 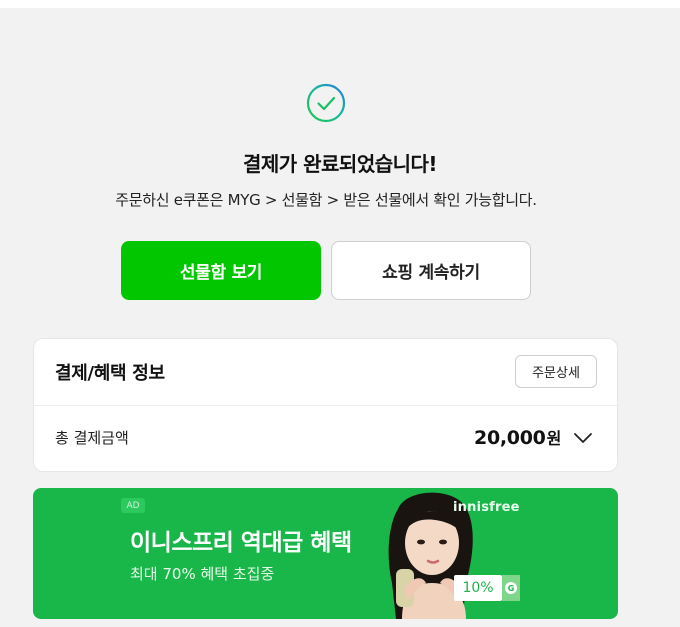 I want to click on g-icon-label: G, so click(x=511, y=588).